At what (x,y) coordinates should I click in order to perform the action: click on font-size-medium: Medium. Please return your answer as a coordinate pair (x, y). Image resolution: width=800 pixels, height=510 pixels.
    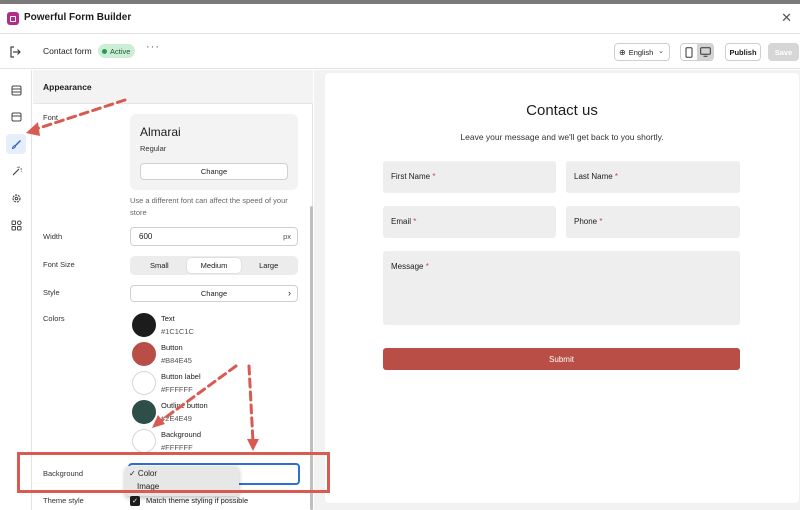
    Looking at the image, I should click on (214, 265).